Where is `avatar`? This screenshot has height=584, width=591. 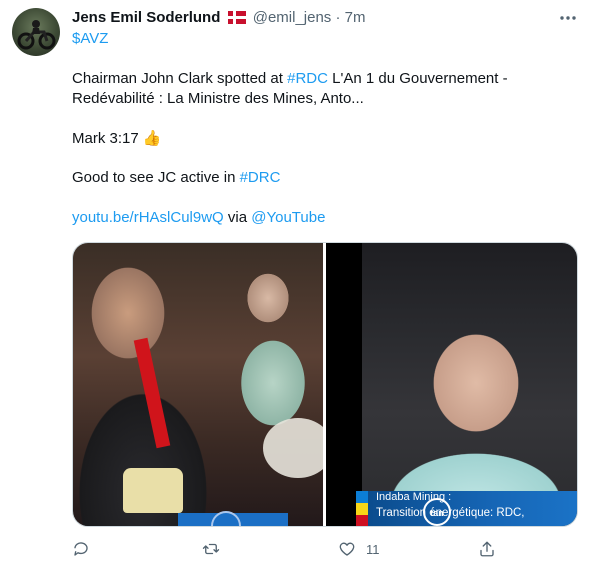
avatar is located at coordinates (36, 32).